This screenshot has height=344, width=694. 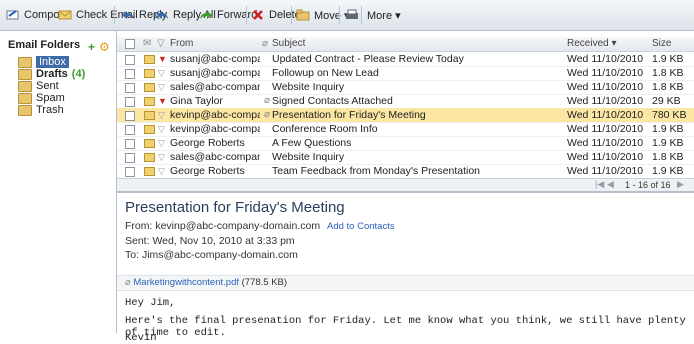 What do you see at coordinates (91, 47) in the screenshot?
I see `add-folder-icon: +` at bounding box center [91, 47].